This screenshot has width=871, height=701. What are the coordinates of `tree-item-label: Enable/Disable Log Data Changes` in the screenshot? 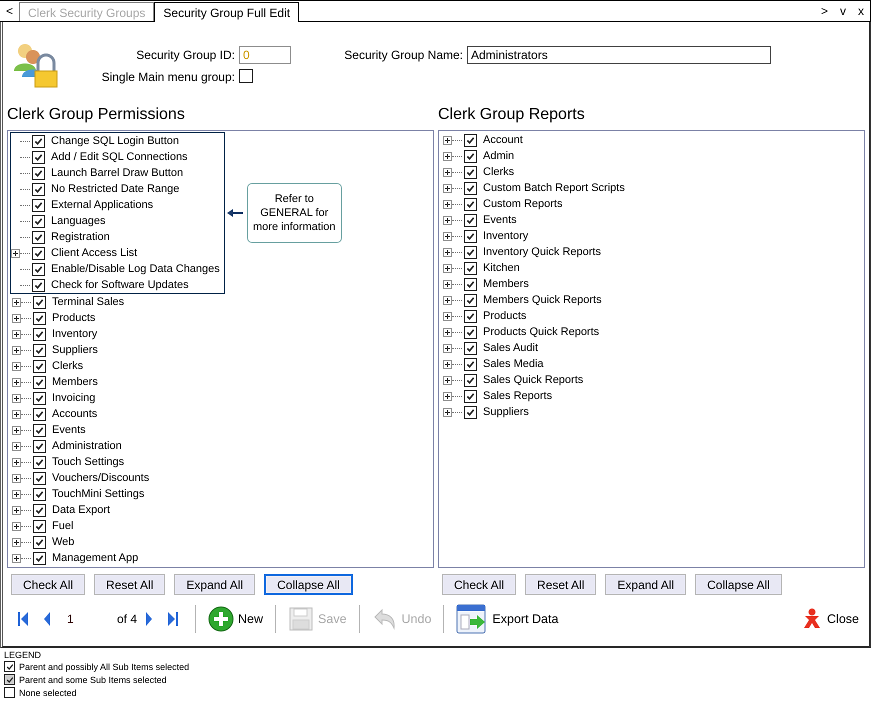 It's located at (135, 269).